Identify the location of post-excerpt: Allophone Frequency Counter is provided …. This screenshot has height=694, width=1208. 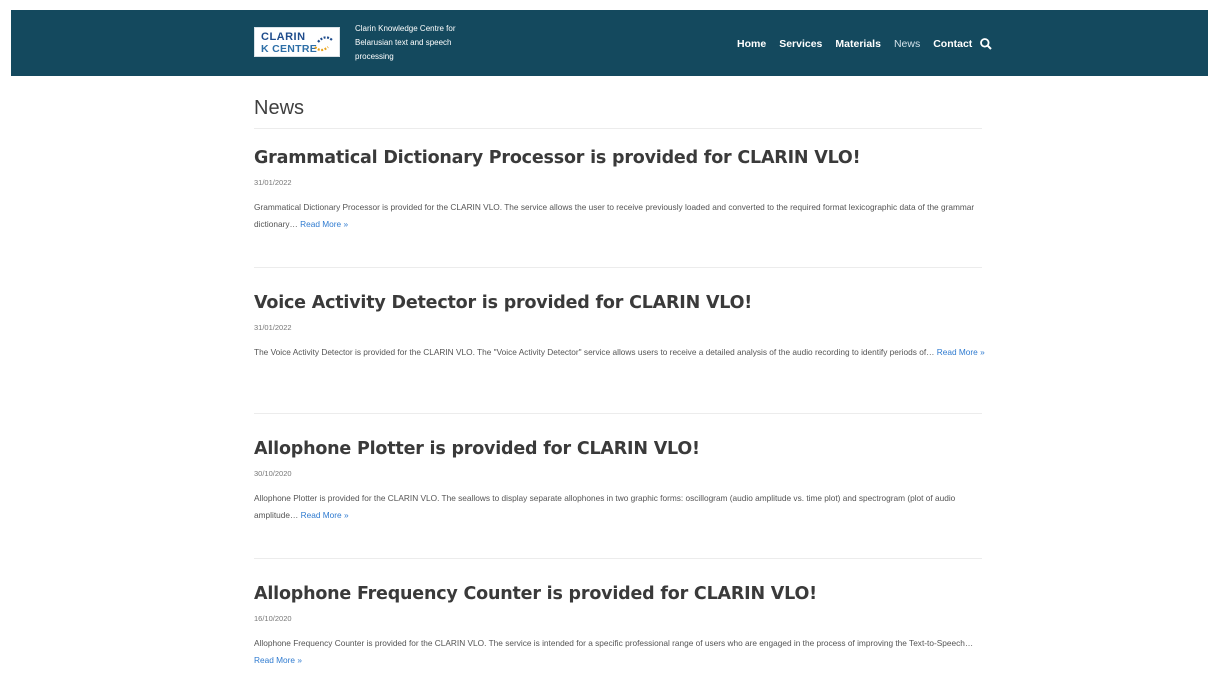
(624, 652).